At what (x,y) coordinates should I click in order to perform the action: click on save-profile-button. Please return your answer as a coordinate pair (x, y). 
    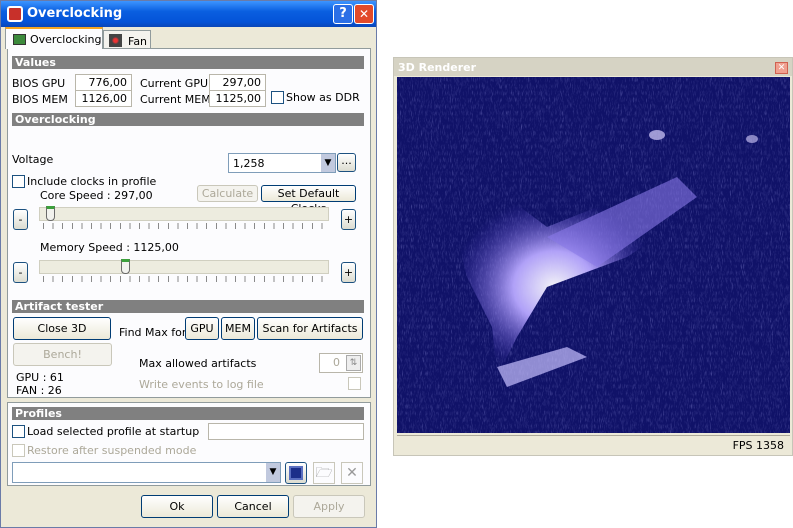
    Looking at the image, I should click on (296, 473).